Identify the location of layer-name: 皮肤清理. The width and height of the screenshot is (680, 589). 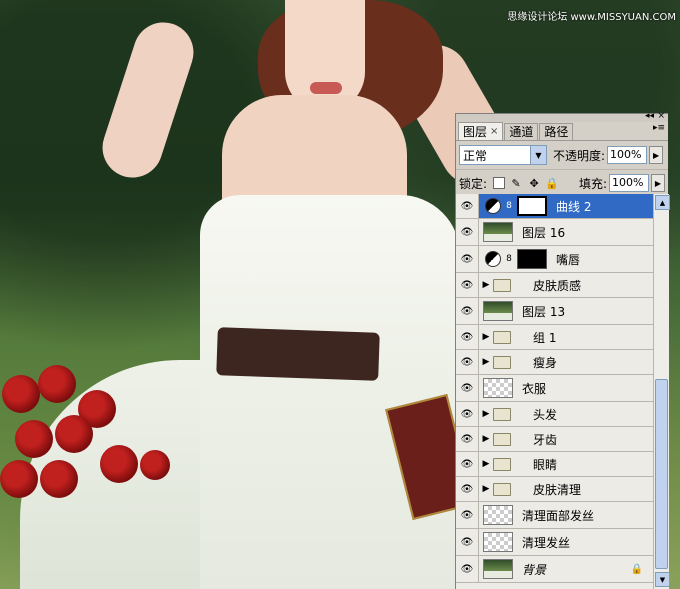
(557, 489).